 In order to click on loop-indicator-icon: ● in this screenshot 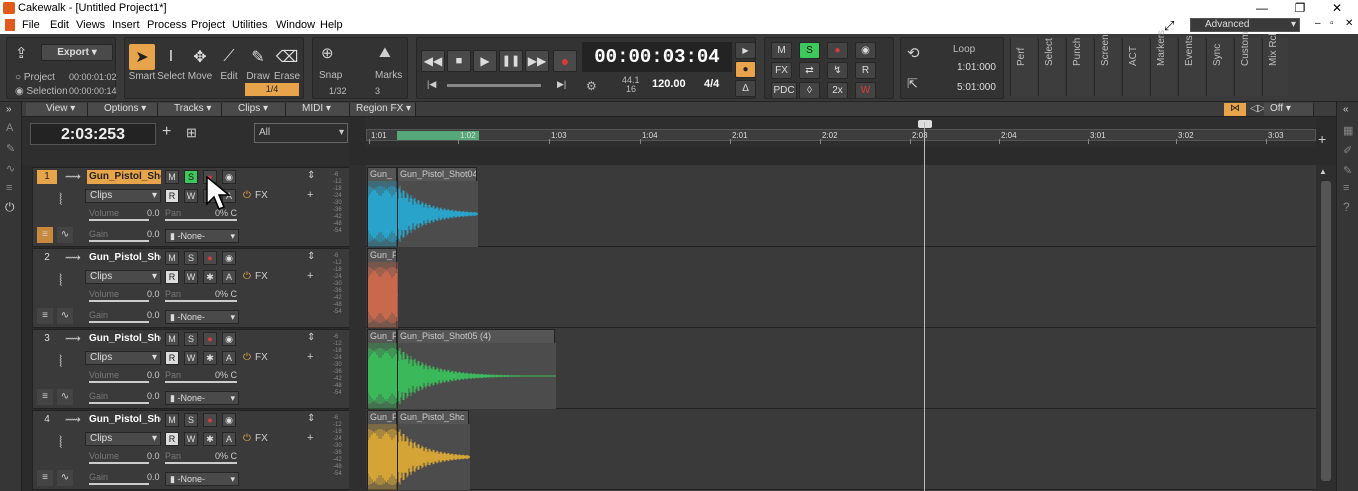, I will do `click(745, 69)`.